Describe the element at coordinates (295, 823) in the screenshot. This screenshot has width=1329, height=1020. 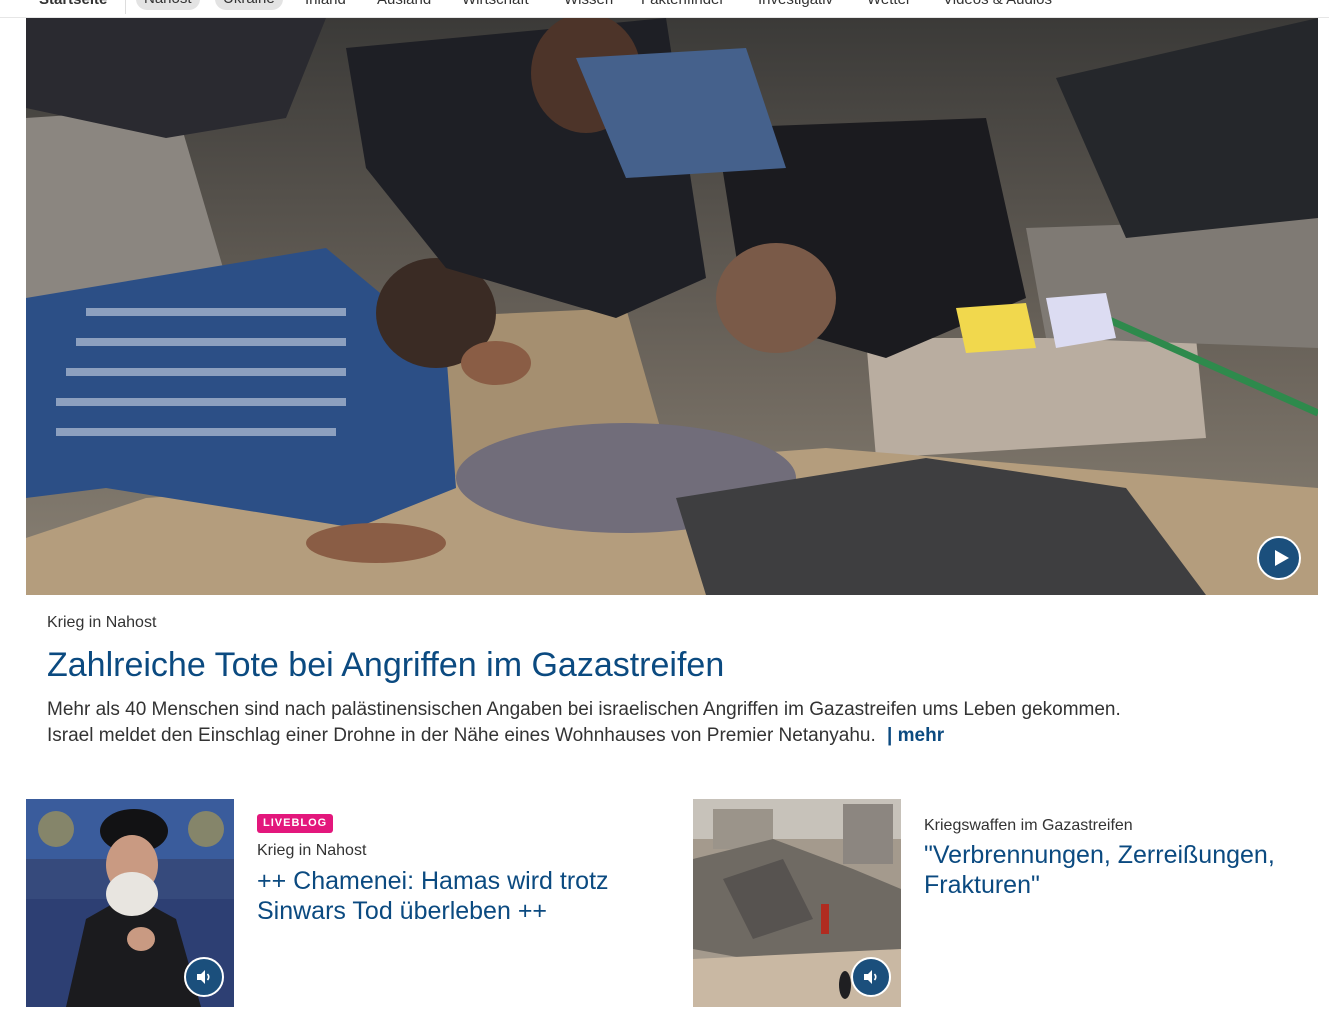
I see `liveblog-badge: LIVEBLOG` at that location.